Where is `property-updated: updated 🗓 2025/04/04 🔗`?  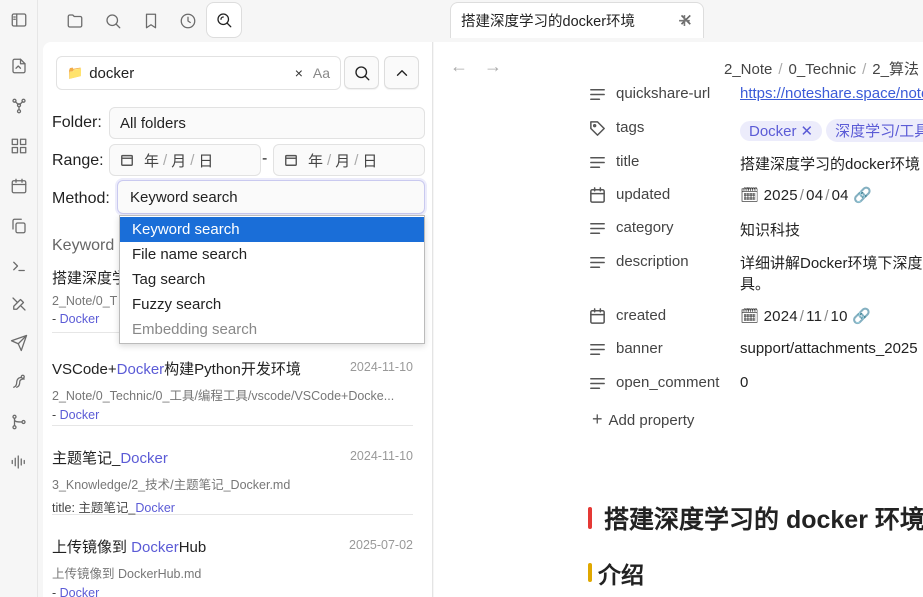
property-updated: updated 🗓 2025/04/04 🔗 is located at coordinates (755, 196).